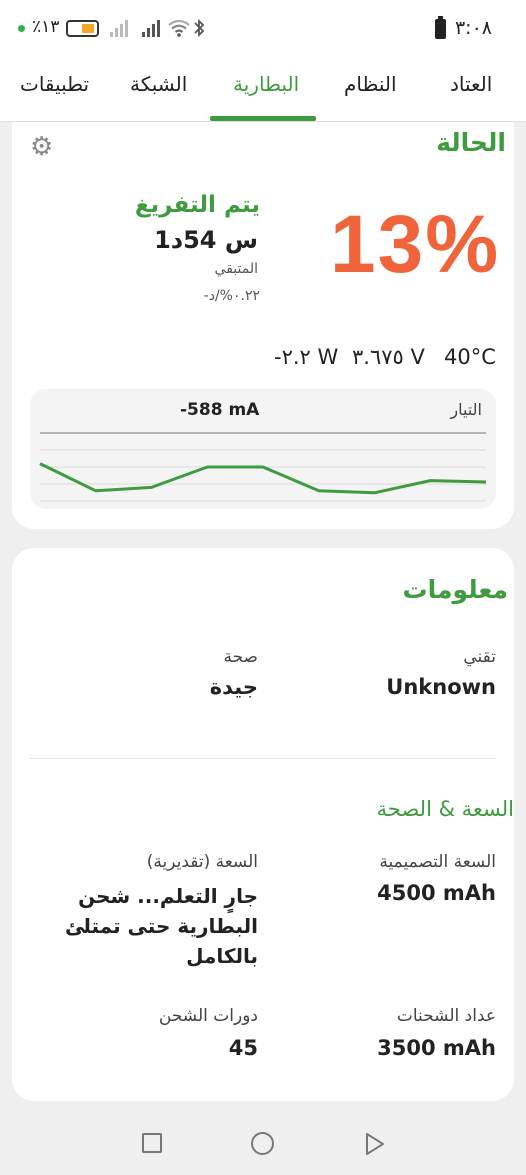 The height and width of the screenshot is (1175, 526). Describe the element at coordinates (470, 357) in the screenshot. I see `temperature-value: 40°C` at that location.